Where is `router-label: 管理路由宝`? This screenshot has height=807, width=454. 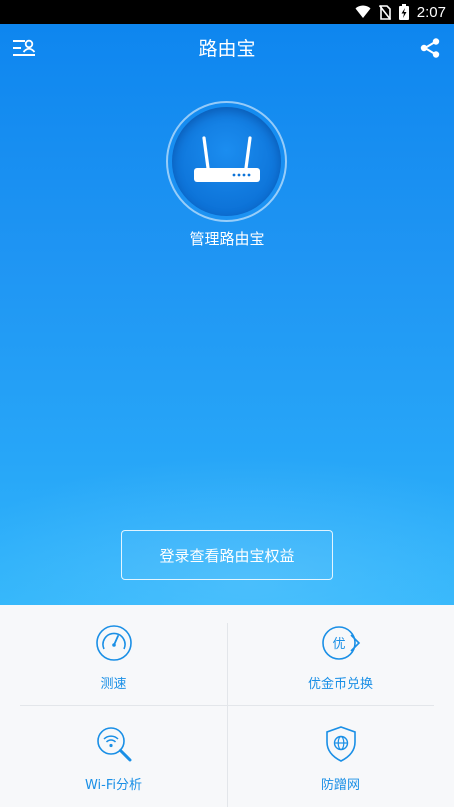 router-label: 管理路由宝 is located at coordinates (227, 238).